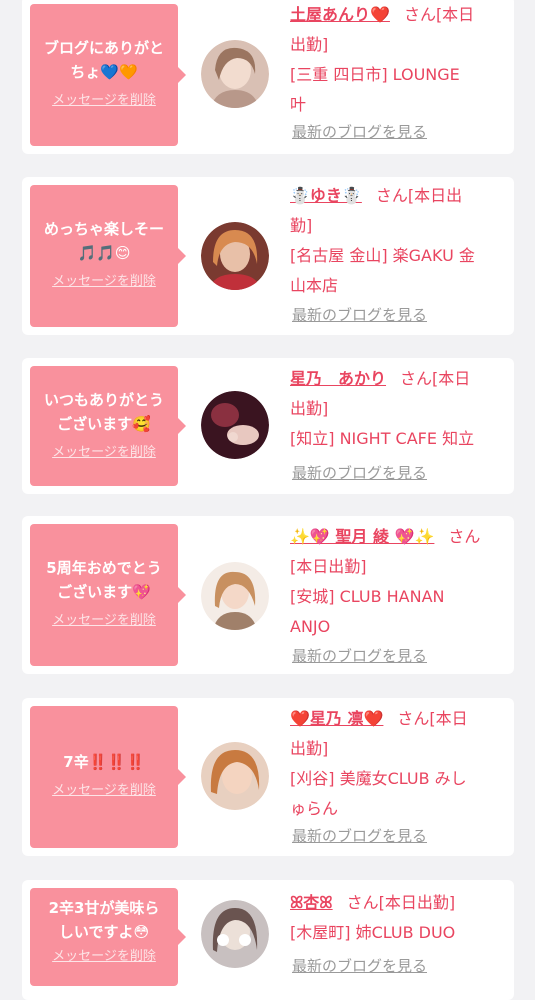 This screenshot has height=1000, width=535. I want to click on message-bubble: 2辛3甘が美味ら しいですよ😳 メッセージを削除, so click(108, 937).